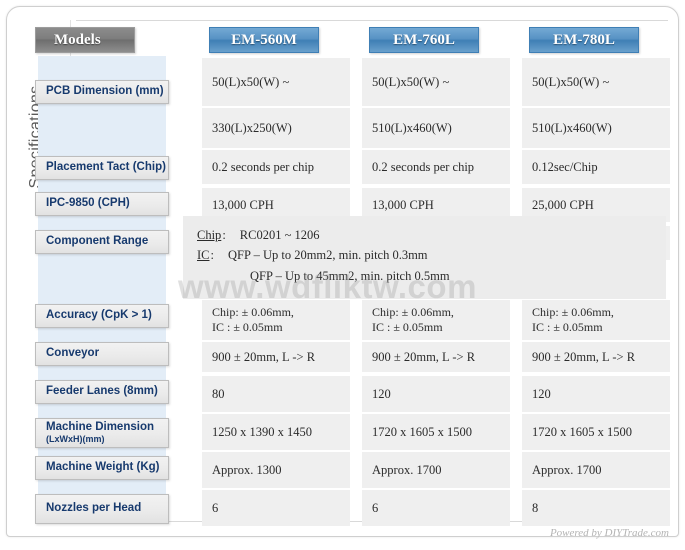 Image resolution: width=685 pixels, height=550 pixels. What do you see at coordinates (436, 508) in the screenshot?
I see `value-cell-r11-c2: 6` at bounding box center [436, 508].